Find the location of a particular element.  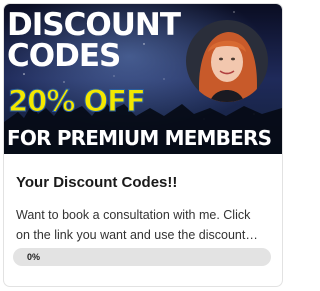

course-title: Your Discount Codes!! is located at coordinates (143, 183).